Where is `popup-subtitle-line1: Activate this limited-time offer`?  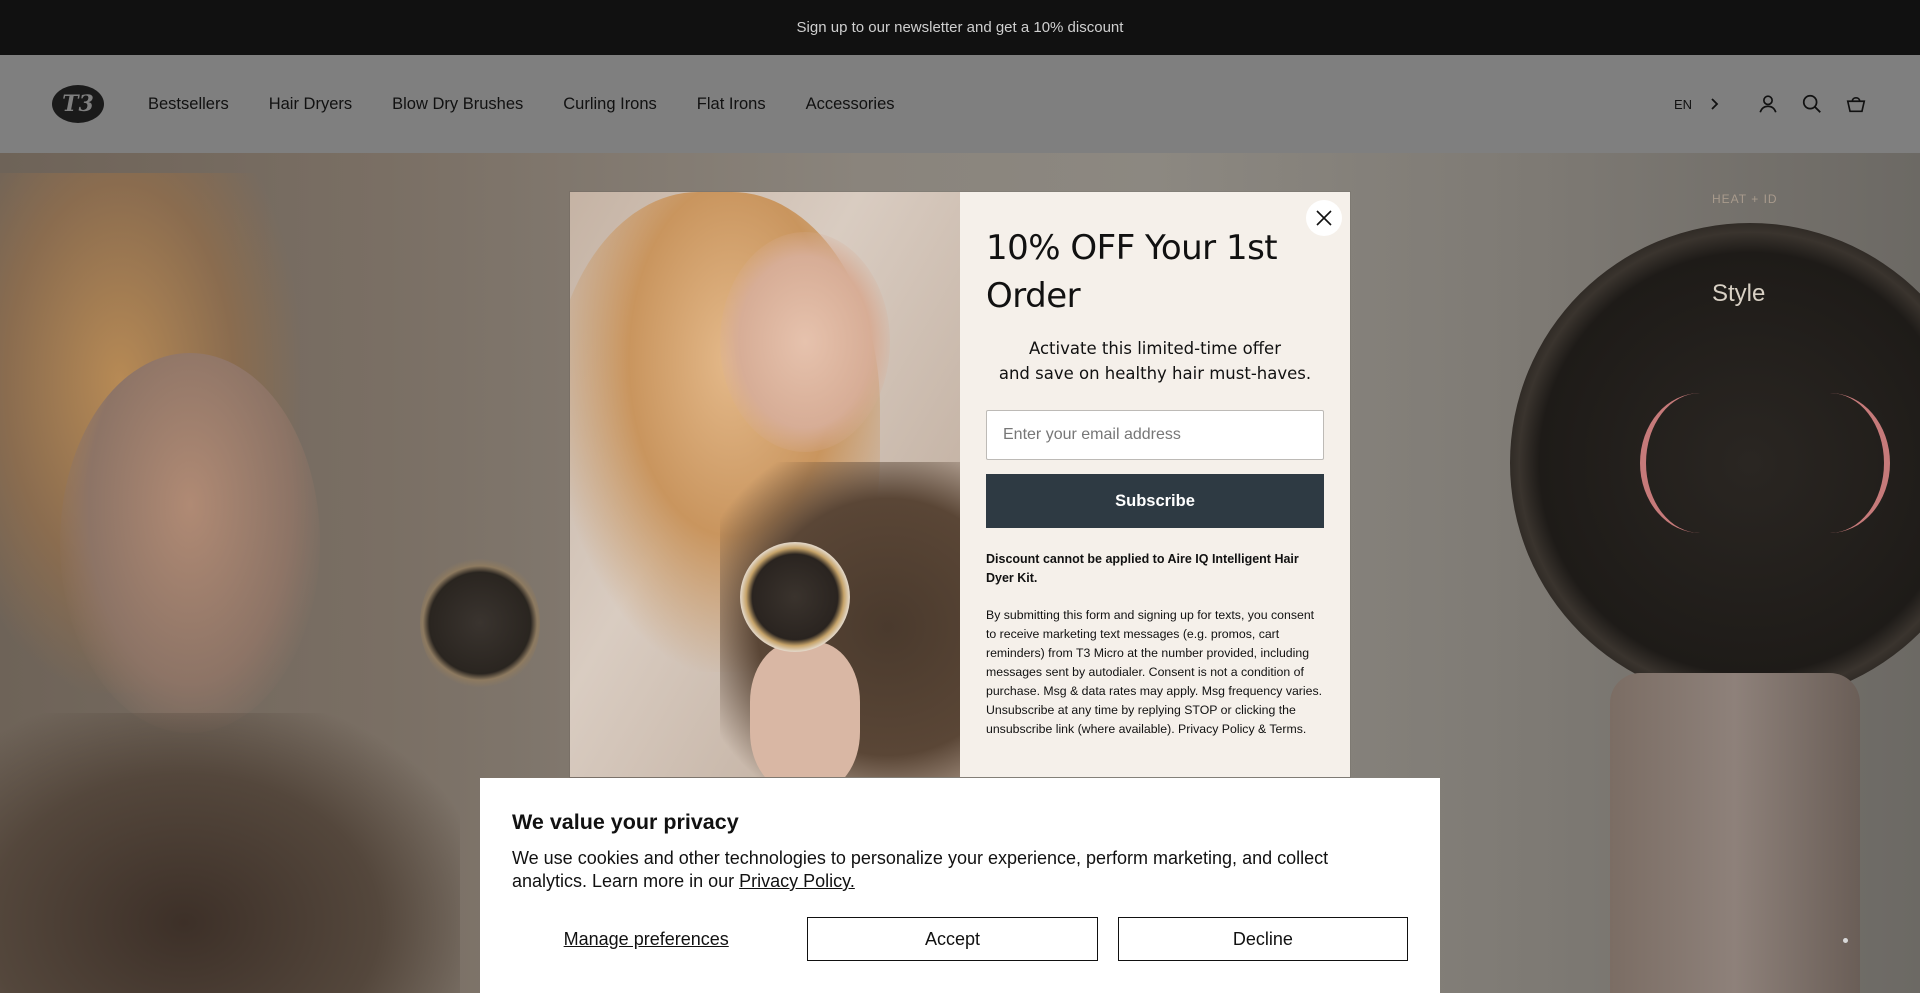
popup-subtitle-line1: Activate this limited-time offer is located at coordinates (1154, 348).